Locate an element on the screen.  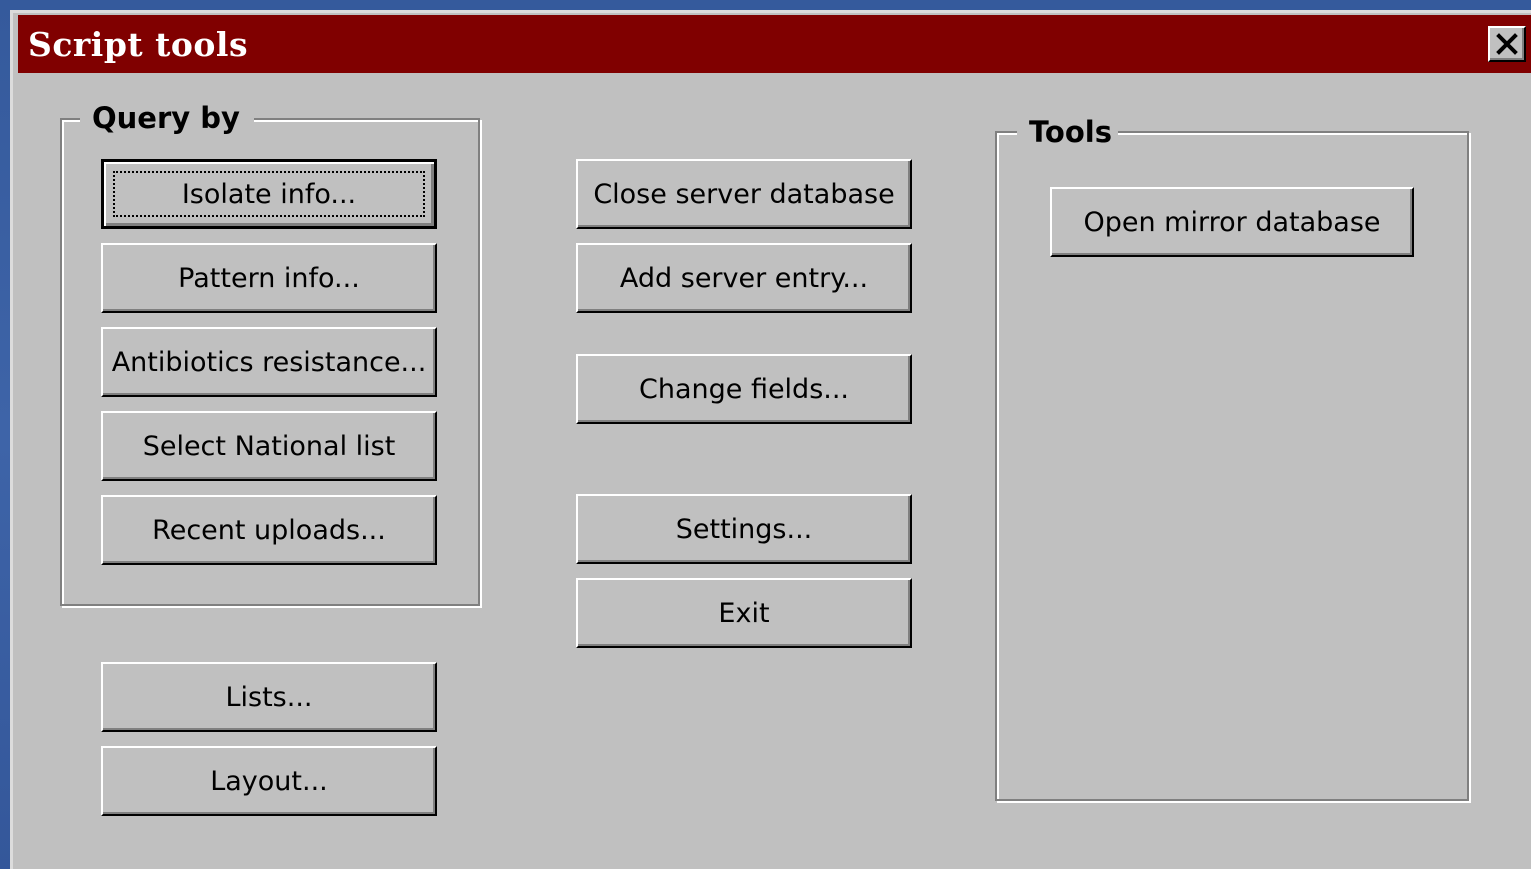
tools-label: Tools is located at coordinates (1067, 132).